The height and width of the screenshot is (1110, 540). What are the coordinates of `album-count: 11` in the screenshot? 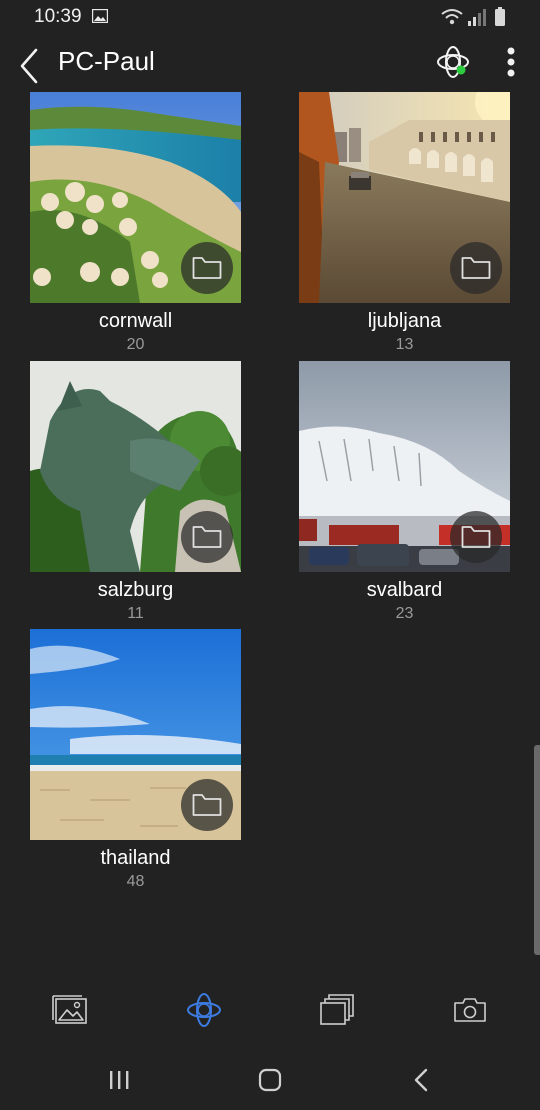 It's located at (135, 613).